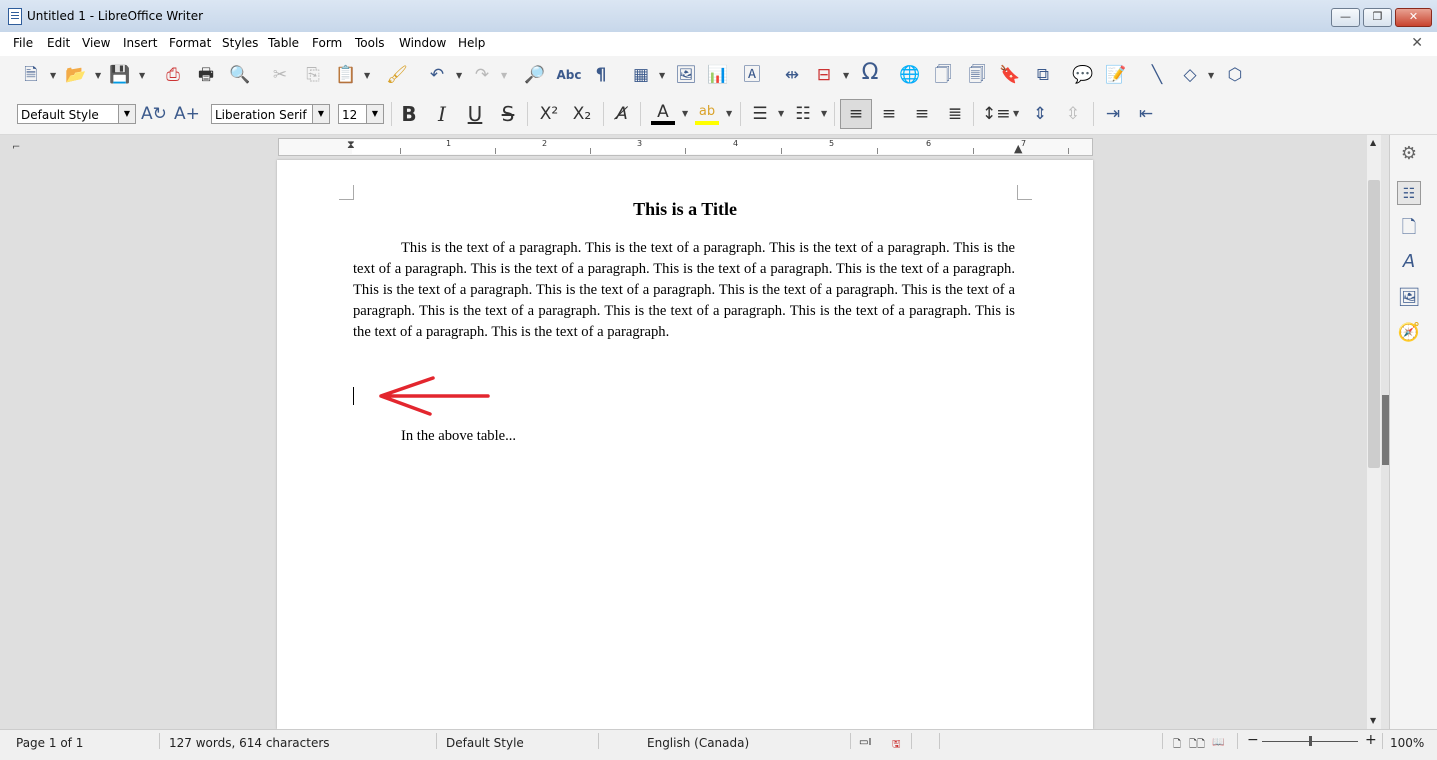 The height and width of the screenshot is (760, 1437). What do you see at coordinates (582, 114) in the screenshot?
I see `subscript-icon: X₂` at bounding box center [582, 114].